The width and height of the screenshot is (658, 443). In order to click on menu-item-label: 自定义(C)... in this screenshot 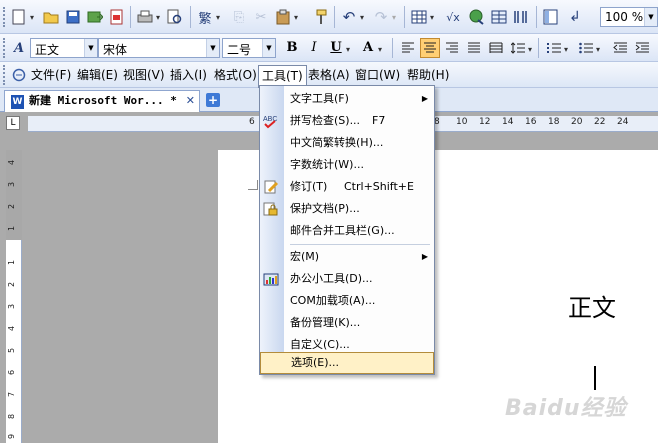, I will do `click(320, 344)`.